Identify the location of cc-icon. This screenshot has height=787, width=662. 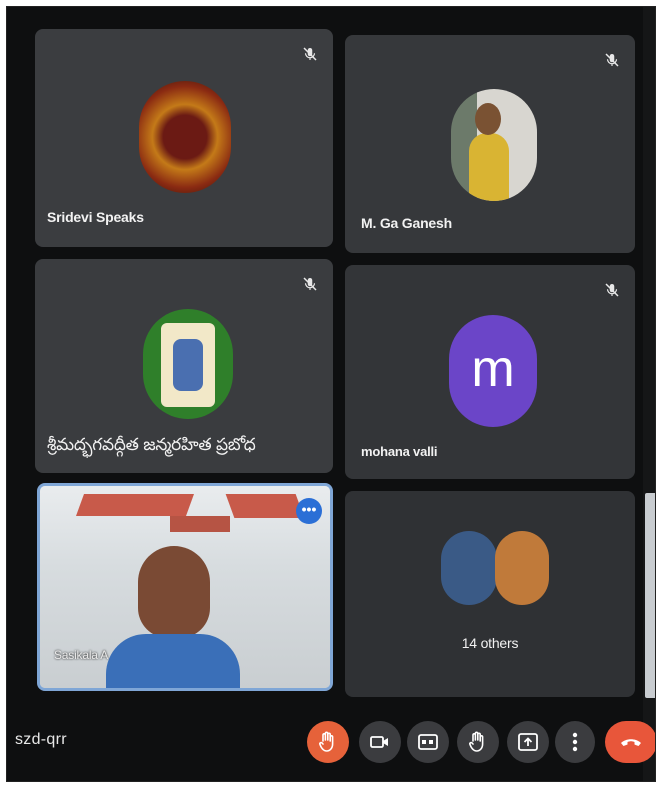
(428, 742).